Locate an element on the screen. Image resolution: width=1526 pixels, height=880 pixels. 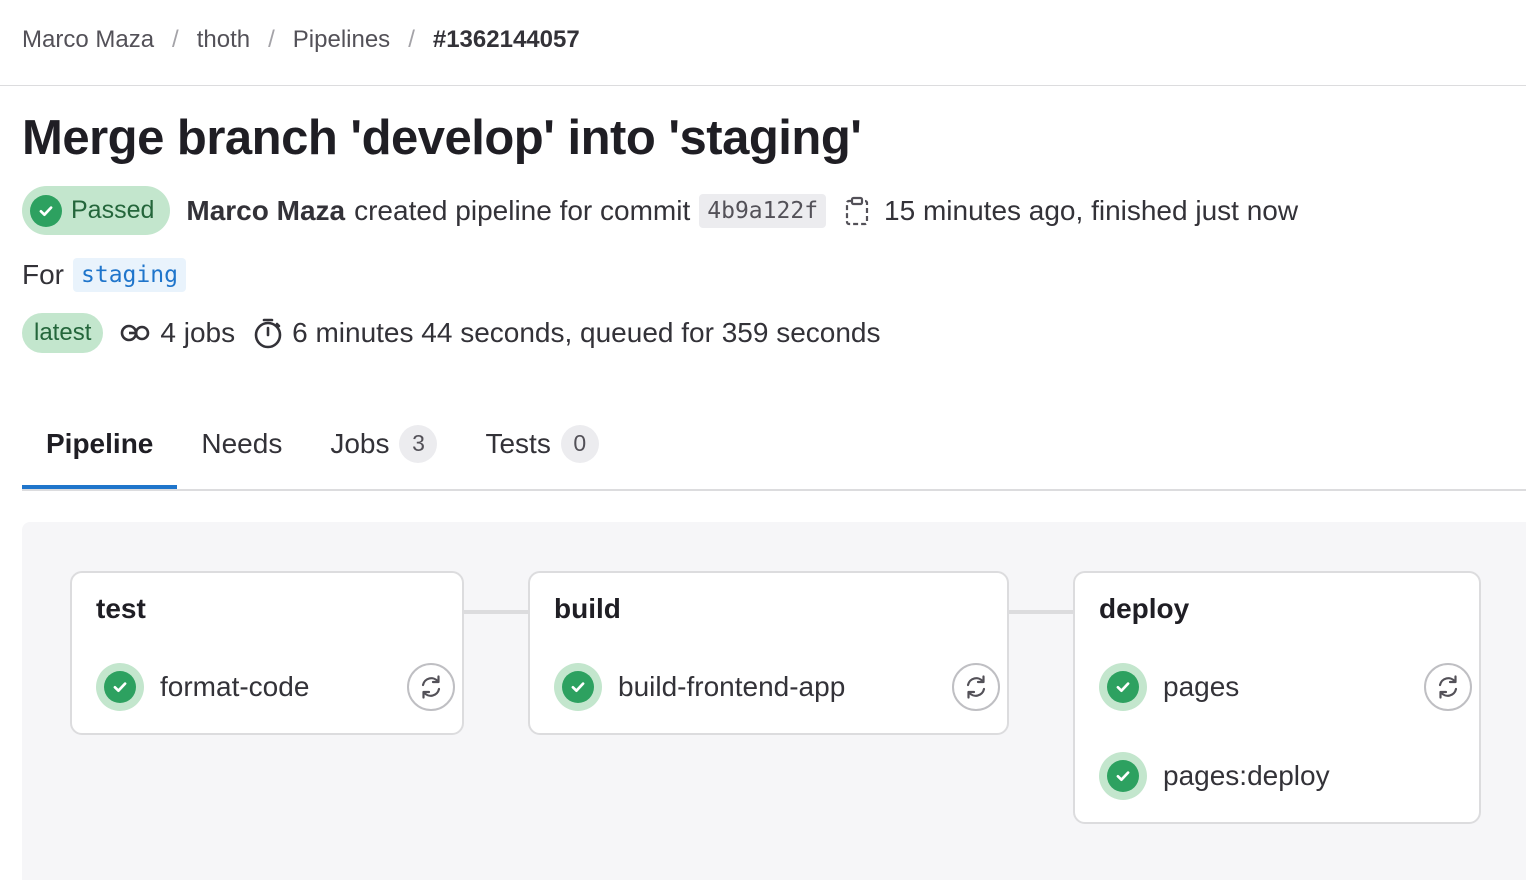
tab-needs: Needs is located at coordinates (241, 443).